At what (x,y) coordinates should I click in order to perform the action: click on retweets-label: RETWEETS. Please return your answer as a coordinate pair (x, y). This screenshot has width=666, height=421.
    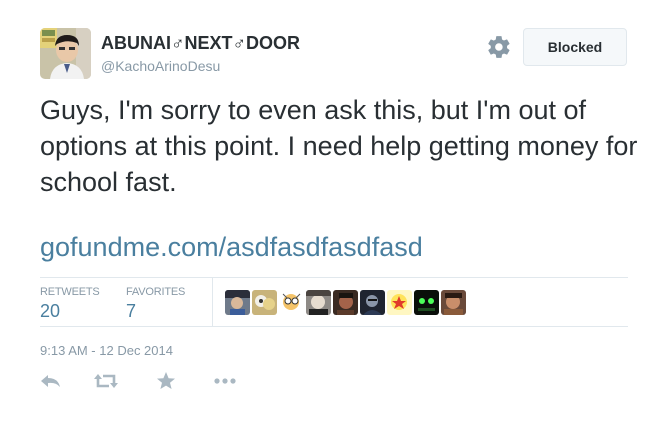
    Looking at the image, I should click on (70, 292).